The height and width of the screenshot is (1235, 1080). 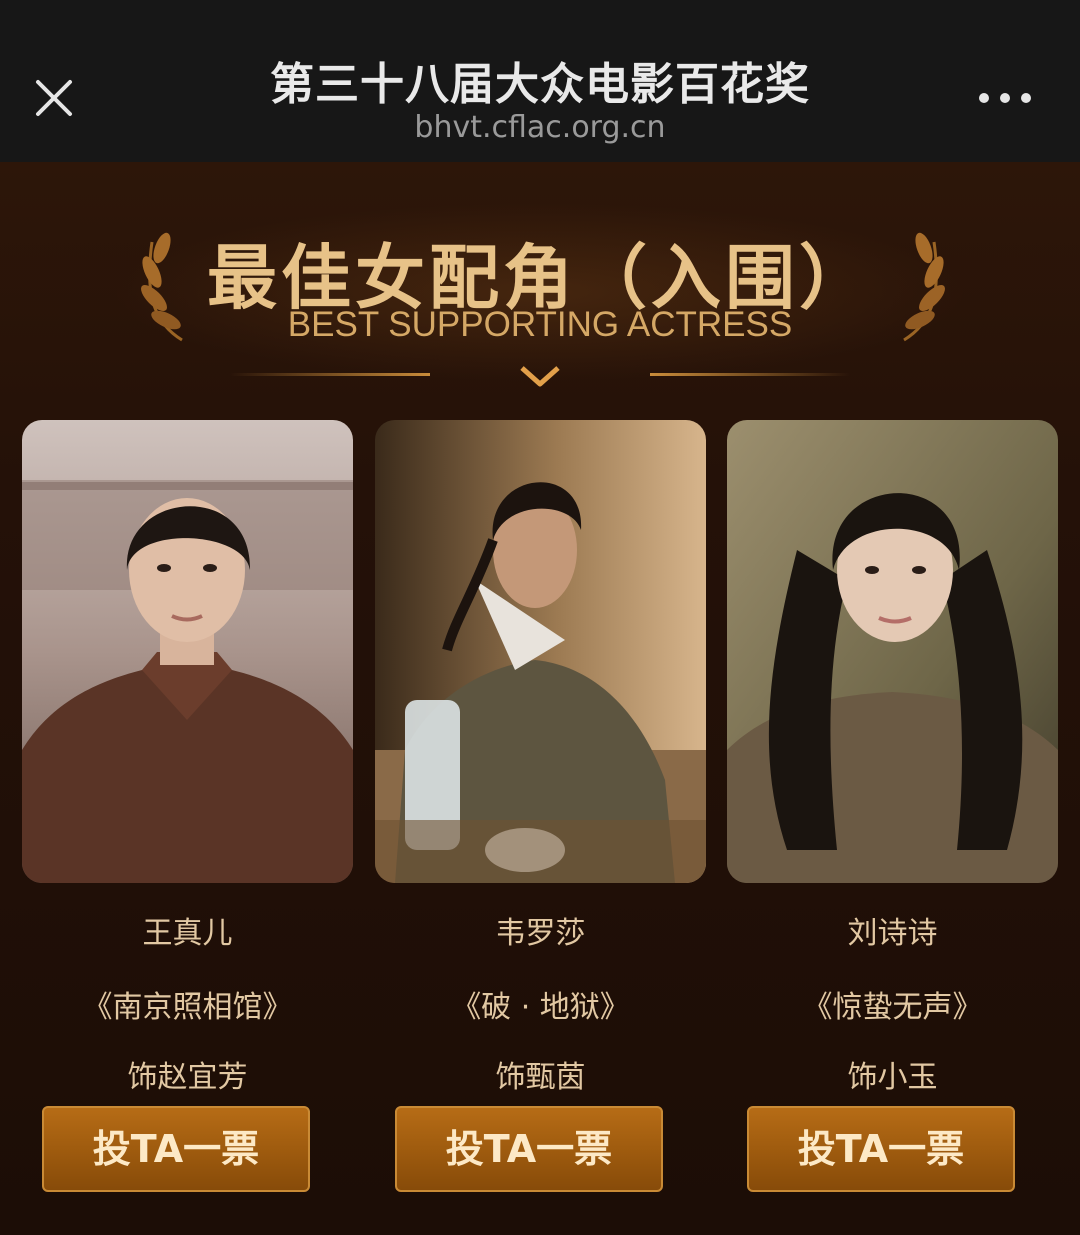 What do you see at coordinates (750, 374) in the screenshot?
I see `divider-right` at bounding box center [750, 374].